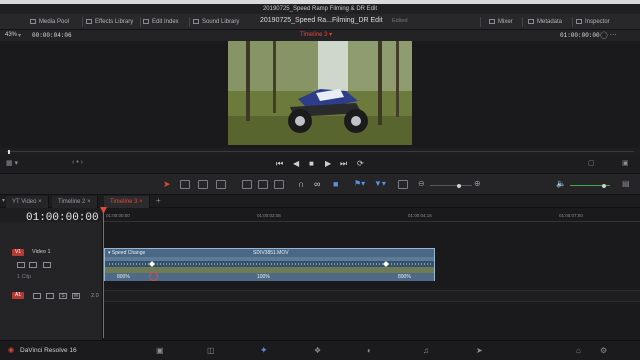 This screenshot has height=360, width=640. Describe the element at coordinates (63, 296) in the screenshot. I see `solo-button: S` at that location.